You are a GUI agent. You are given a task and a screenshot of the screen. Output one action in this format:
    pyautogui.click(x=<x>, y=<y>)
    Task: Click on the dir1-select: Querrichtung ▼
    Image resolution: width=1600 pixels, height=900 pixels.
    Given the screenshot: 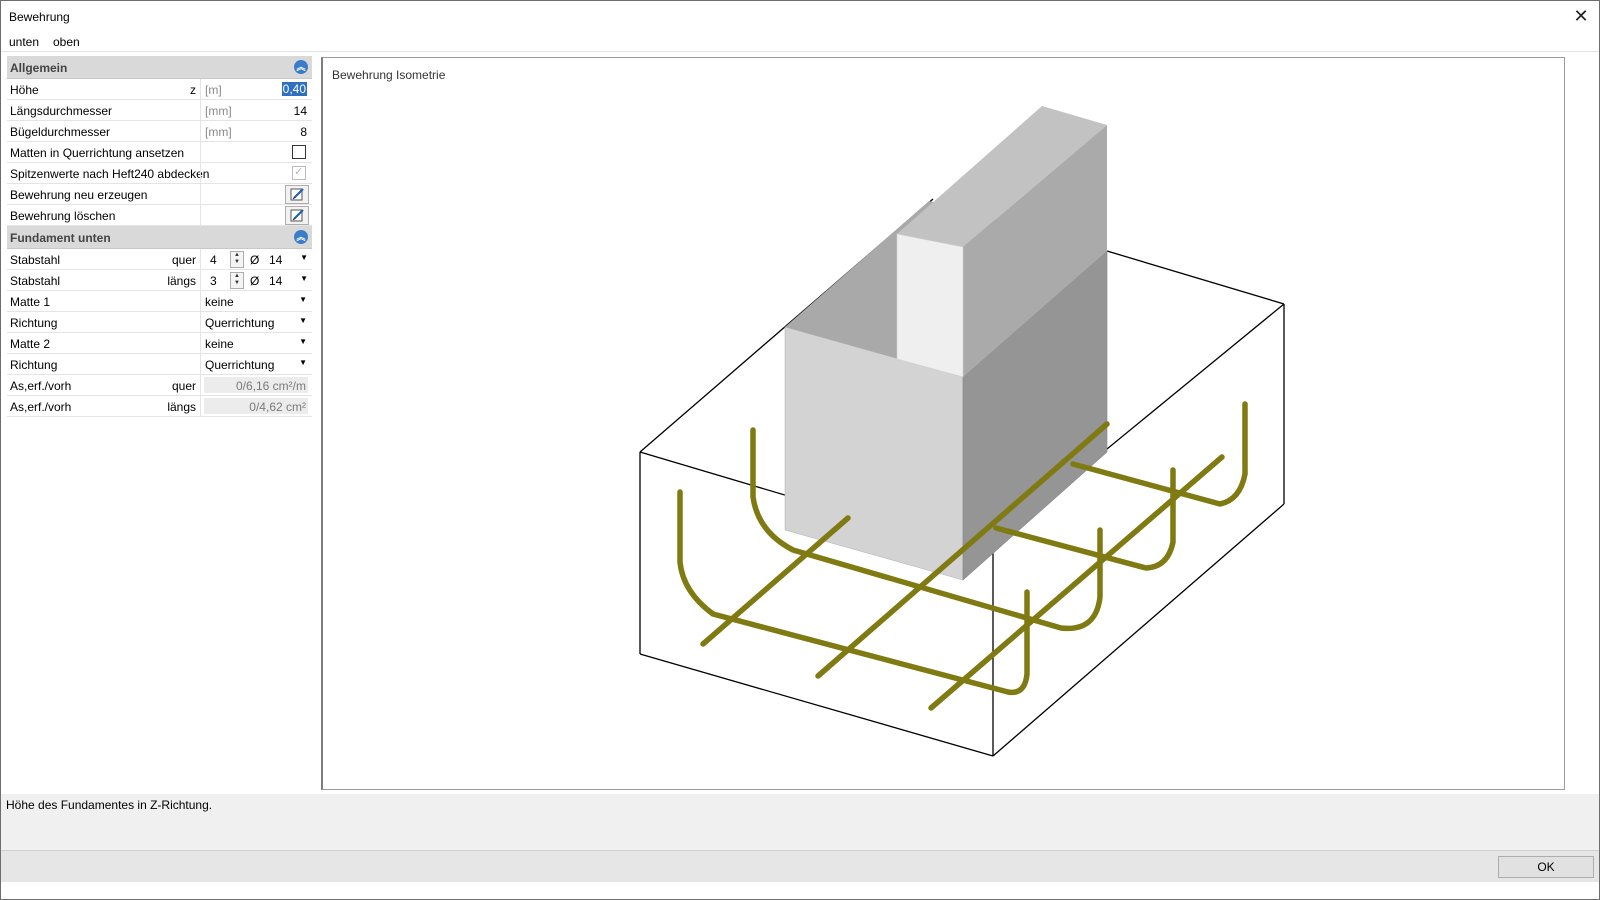 What is the action you would take?
    pyautogui.click(x=256, y=322)
    